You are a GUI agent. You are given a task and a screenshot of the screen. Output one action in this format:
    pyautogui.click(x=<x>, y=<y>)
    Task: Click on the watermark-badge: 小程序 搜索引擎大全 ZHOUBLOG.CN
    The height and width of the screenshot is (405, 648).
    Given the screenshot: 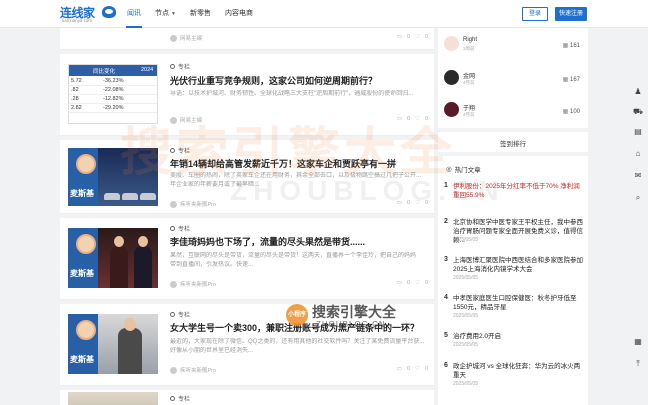 What is the action you would take?
    pyautogui.click(x=341, y=322)
    